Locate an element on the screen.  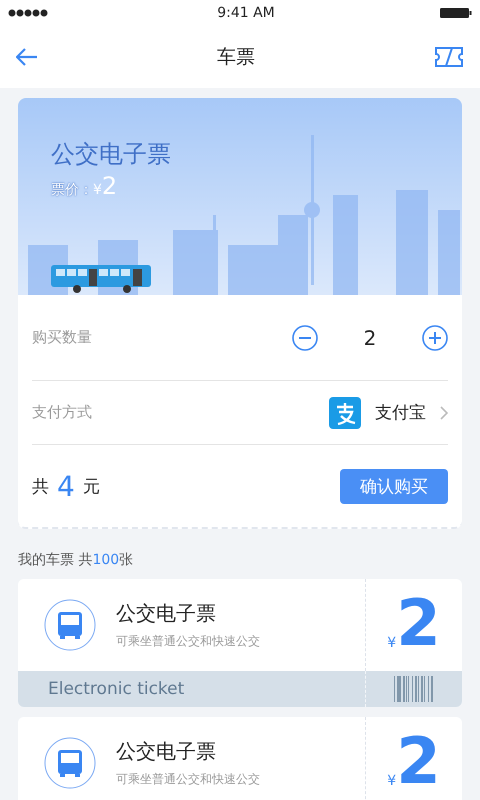
hero-title: 公交电子票 is located at coordinates (111, 154).